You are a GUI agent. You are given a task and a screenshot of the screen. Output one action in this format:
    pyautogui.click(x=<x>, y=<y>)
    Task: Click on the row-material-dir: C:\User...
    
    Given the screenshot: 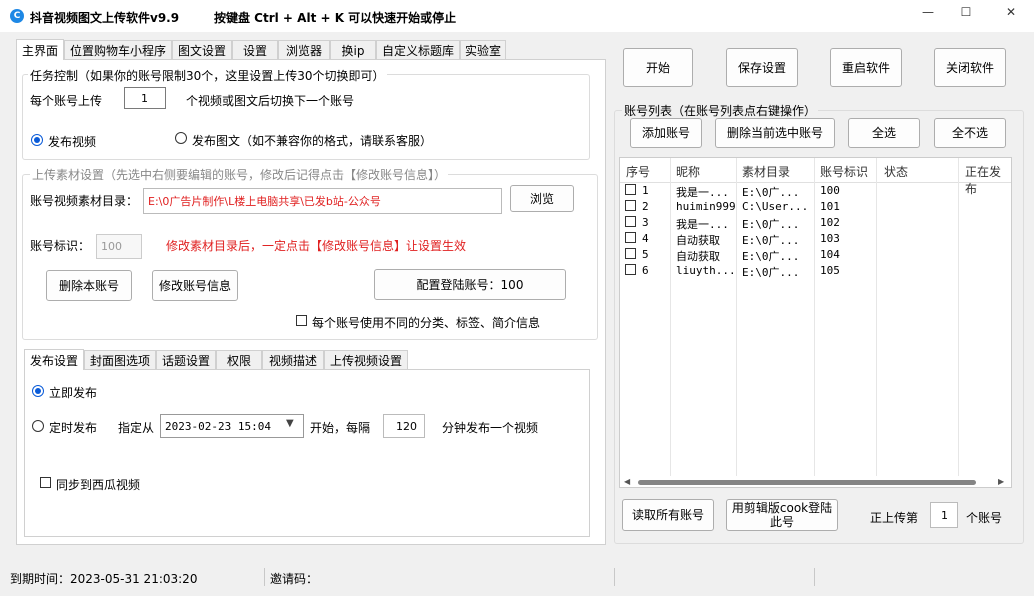 What is the action you would take?
    pyautogui.click(x=775, y=206)
    